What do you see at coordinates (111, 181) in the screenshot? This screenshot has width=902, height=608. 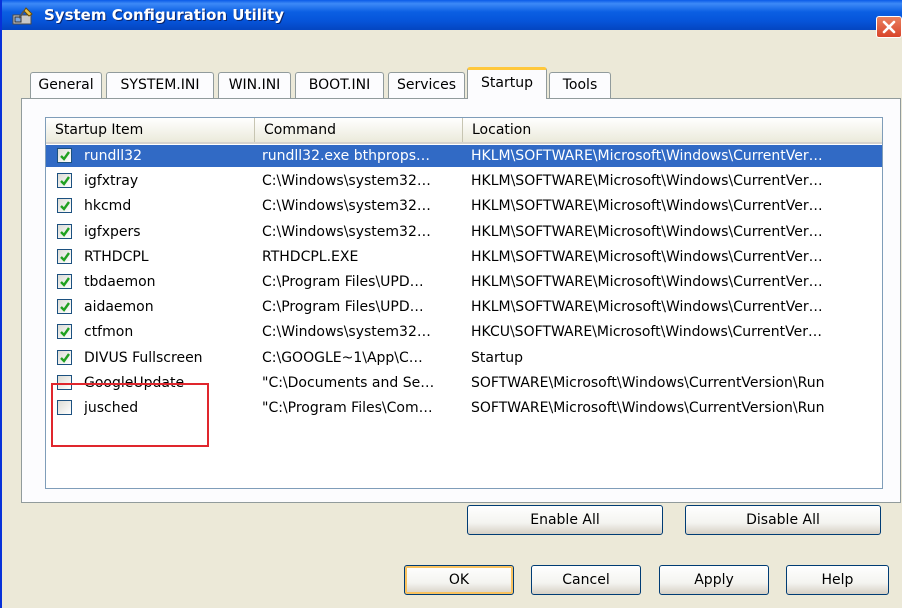 I see `startup-item-name: igfxtray` at bounding box center [111, 181].